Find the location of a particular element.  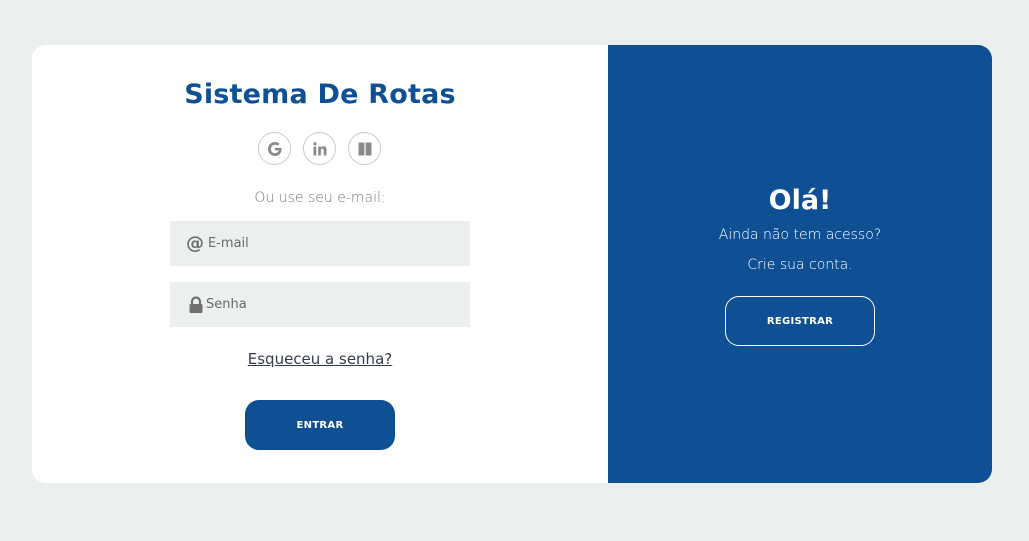

linkedin-login-button is located at coordinates (319, 148).